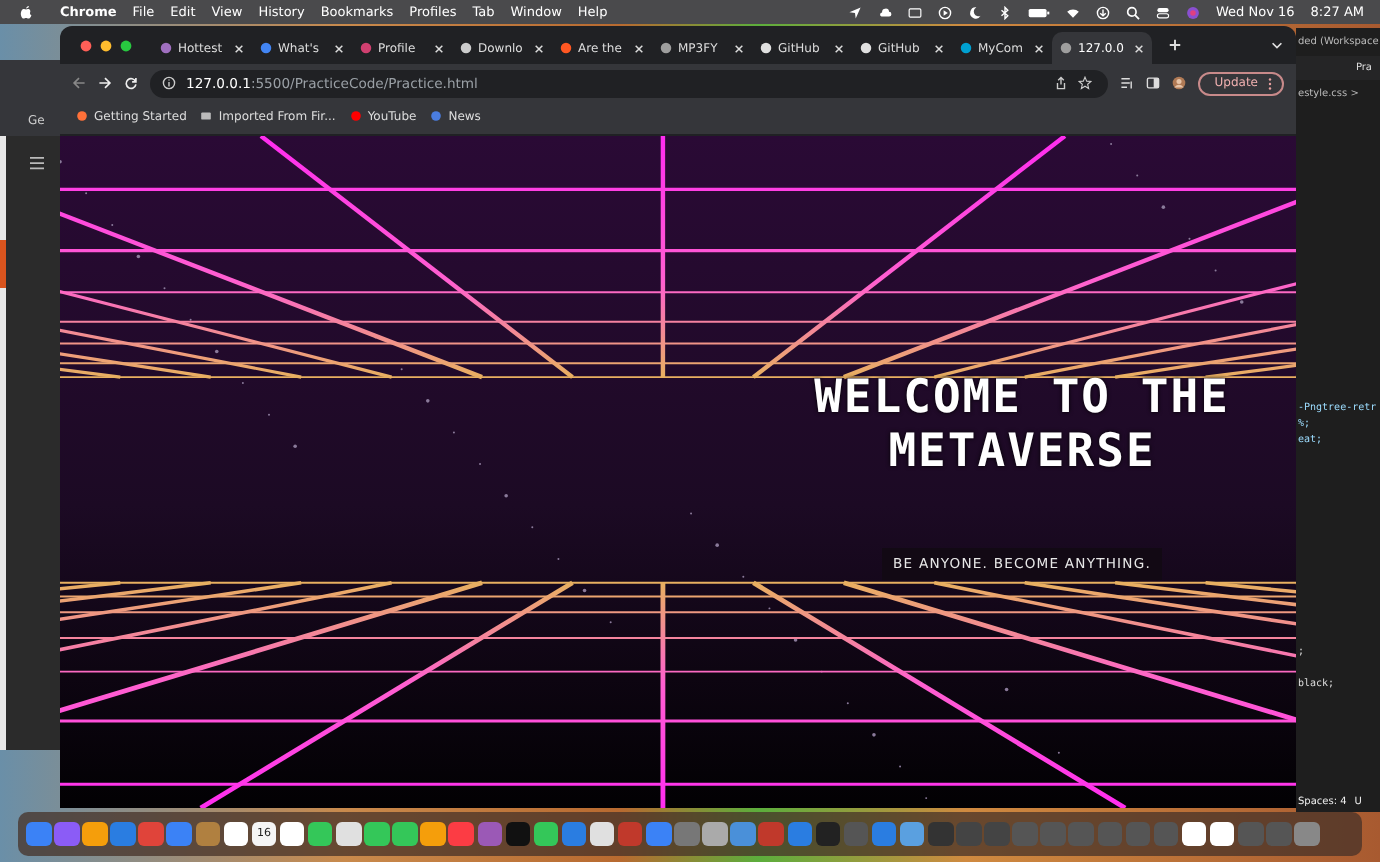 The height and width of the screenshot is (862, 1380). What do you see at coordinates (1022, 426) in the screenshot?
I see `page-heading: WELCOME TO THE METAVERSE` at bounding box center [1022, 426].